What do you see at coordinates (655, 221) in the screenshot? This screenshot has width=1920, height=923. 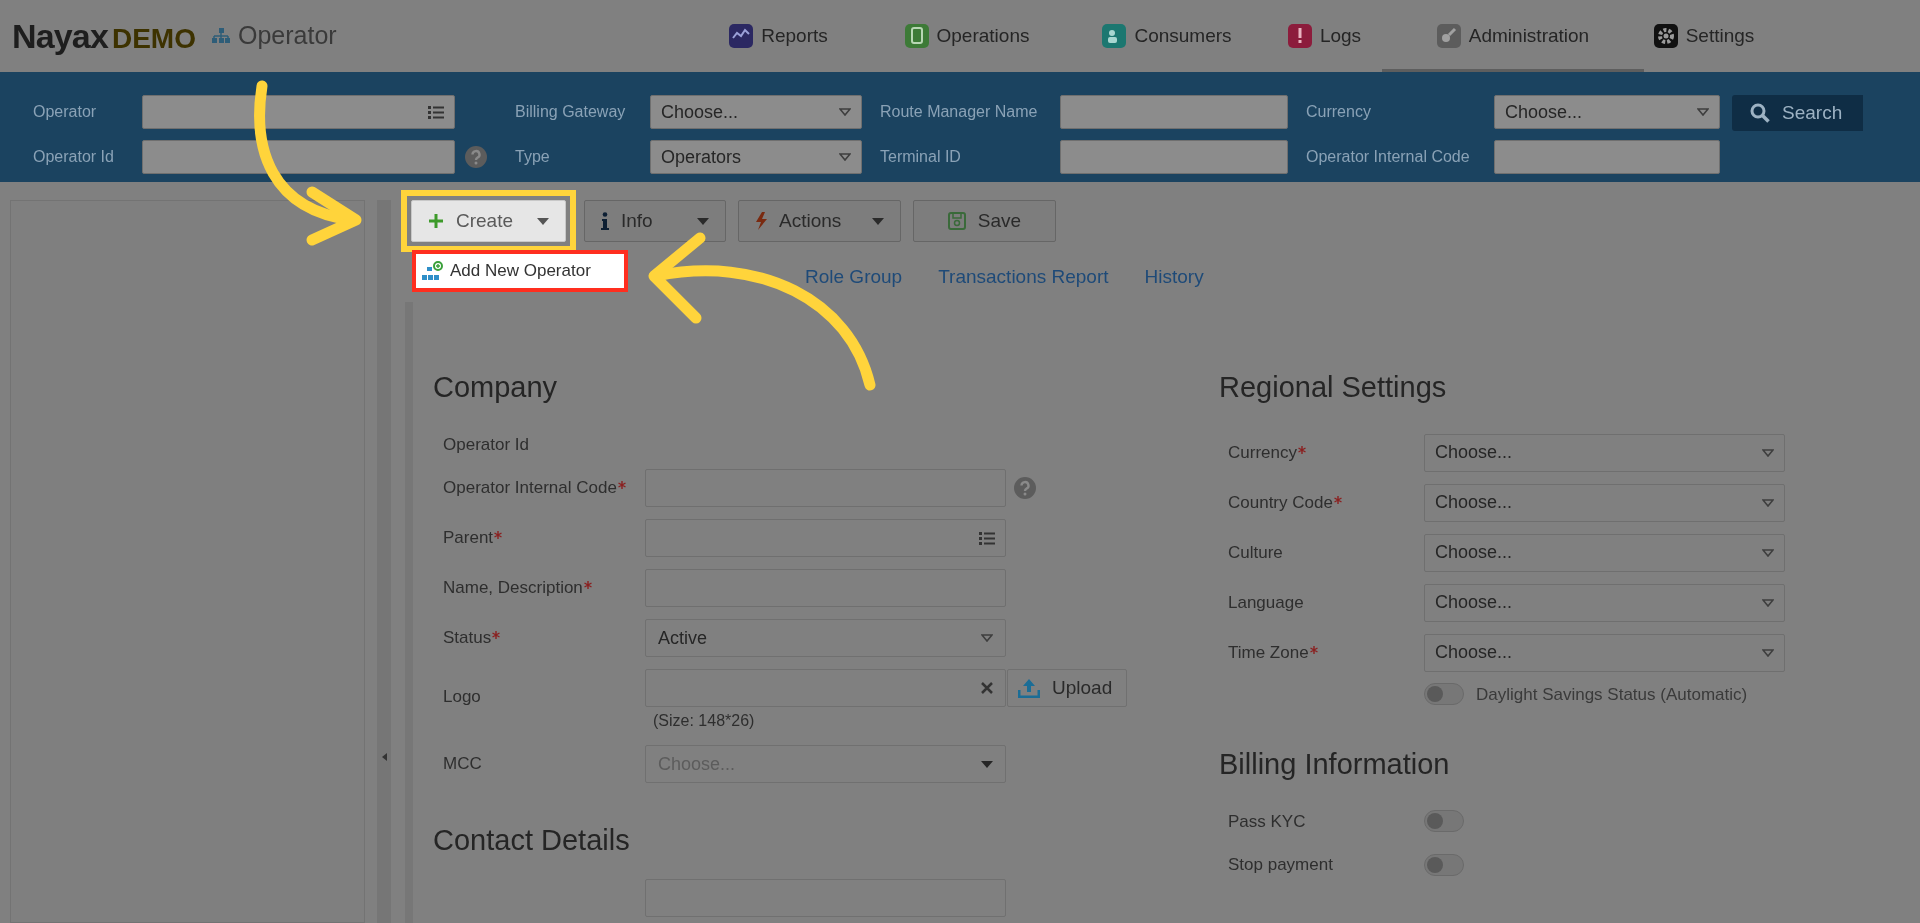 I see `toolbar-button: Info` at bounding box center [655, 221].